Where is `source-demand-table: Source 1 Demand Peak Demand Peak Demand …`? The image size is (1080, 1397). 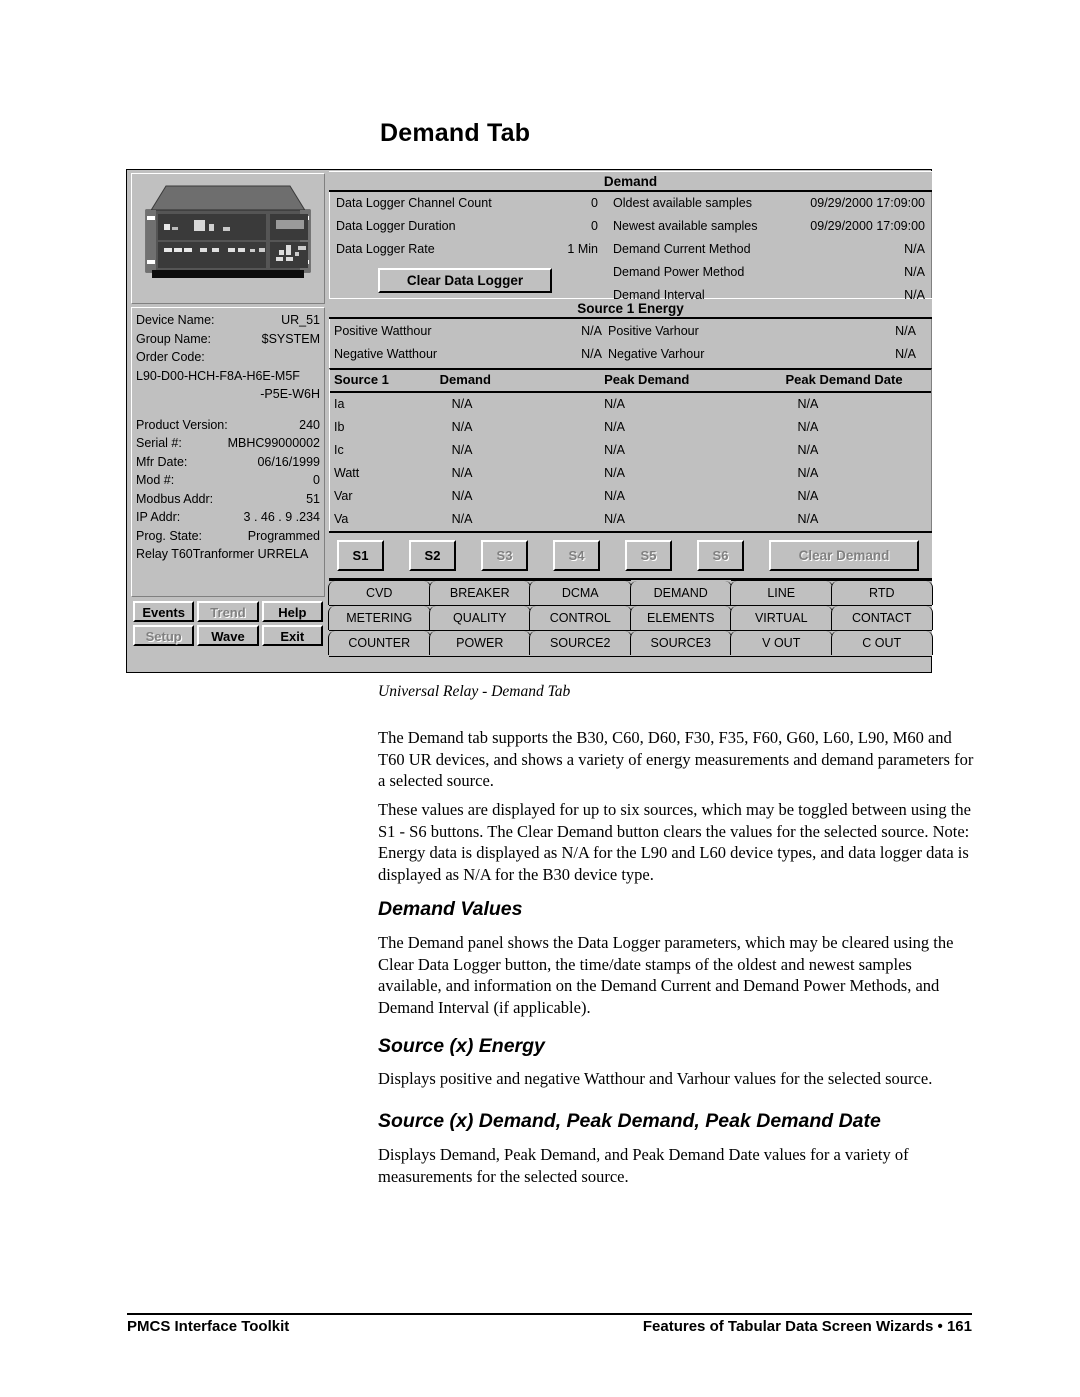
source-demand-table: Source 1 Demand Peak Demand Peak Demand … is located at coordinates (630, 449).